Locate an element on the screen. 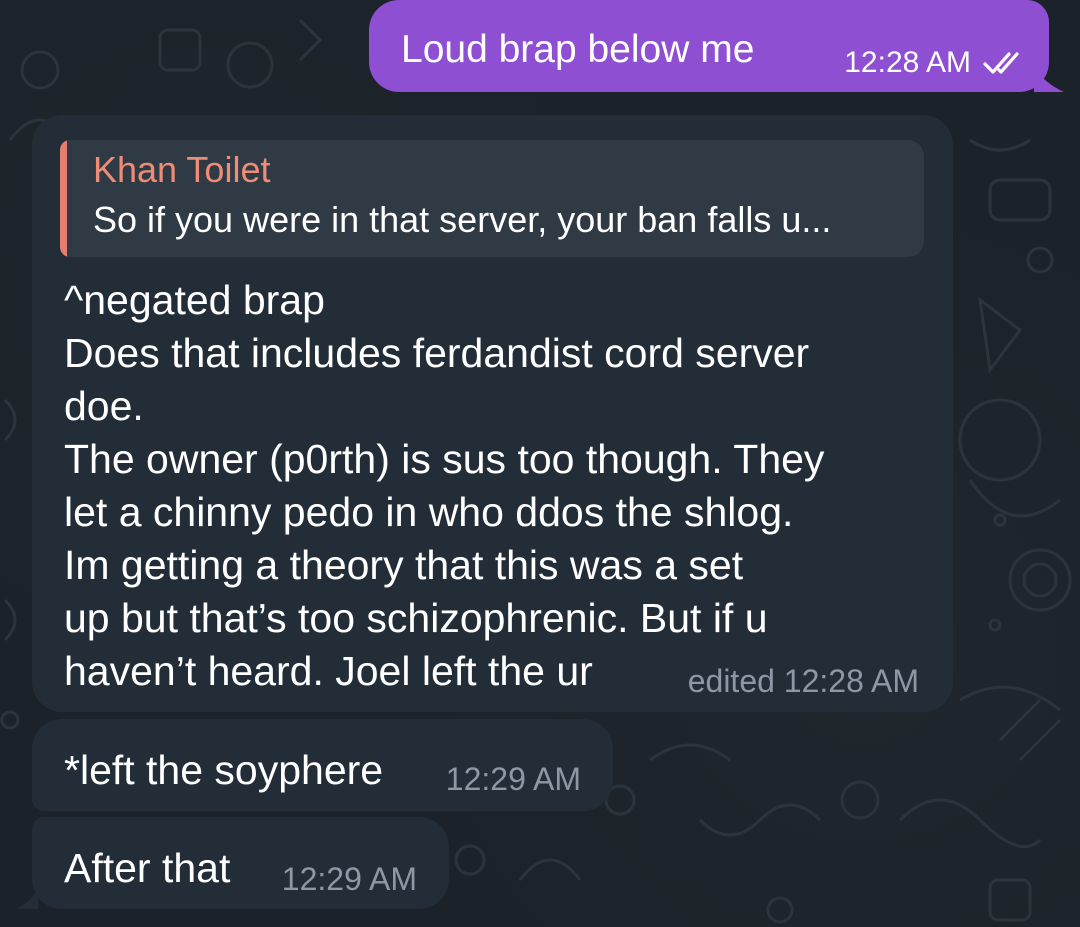  message-text: After that is located at coordinates (147, 868).